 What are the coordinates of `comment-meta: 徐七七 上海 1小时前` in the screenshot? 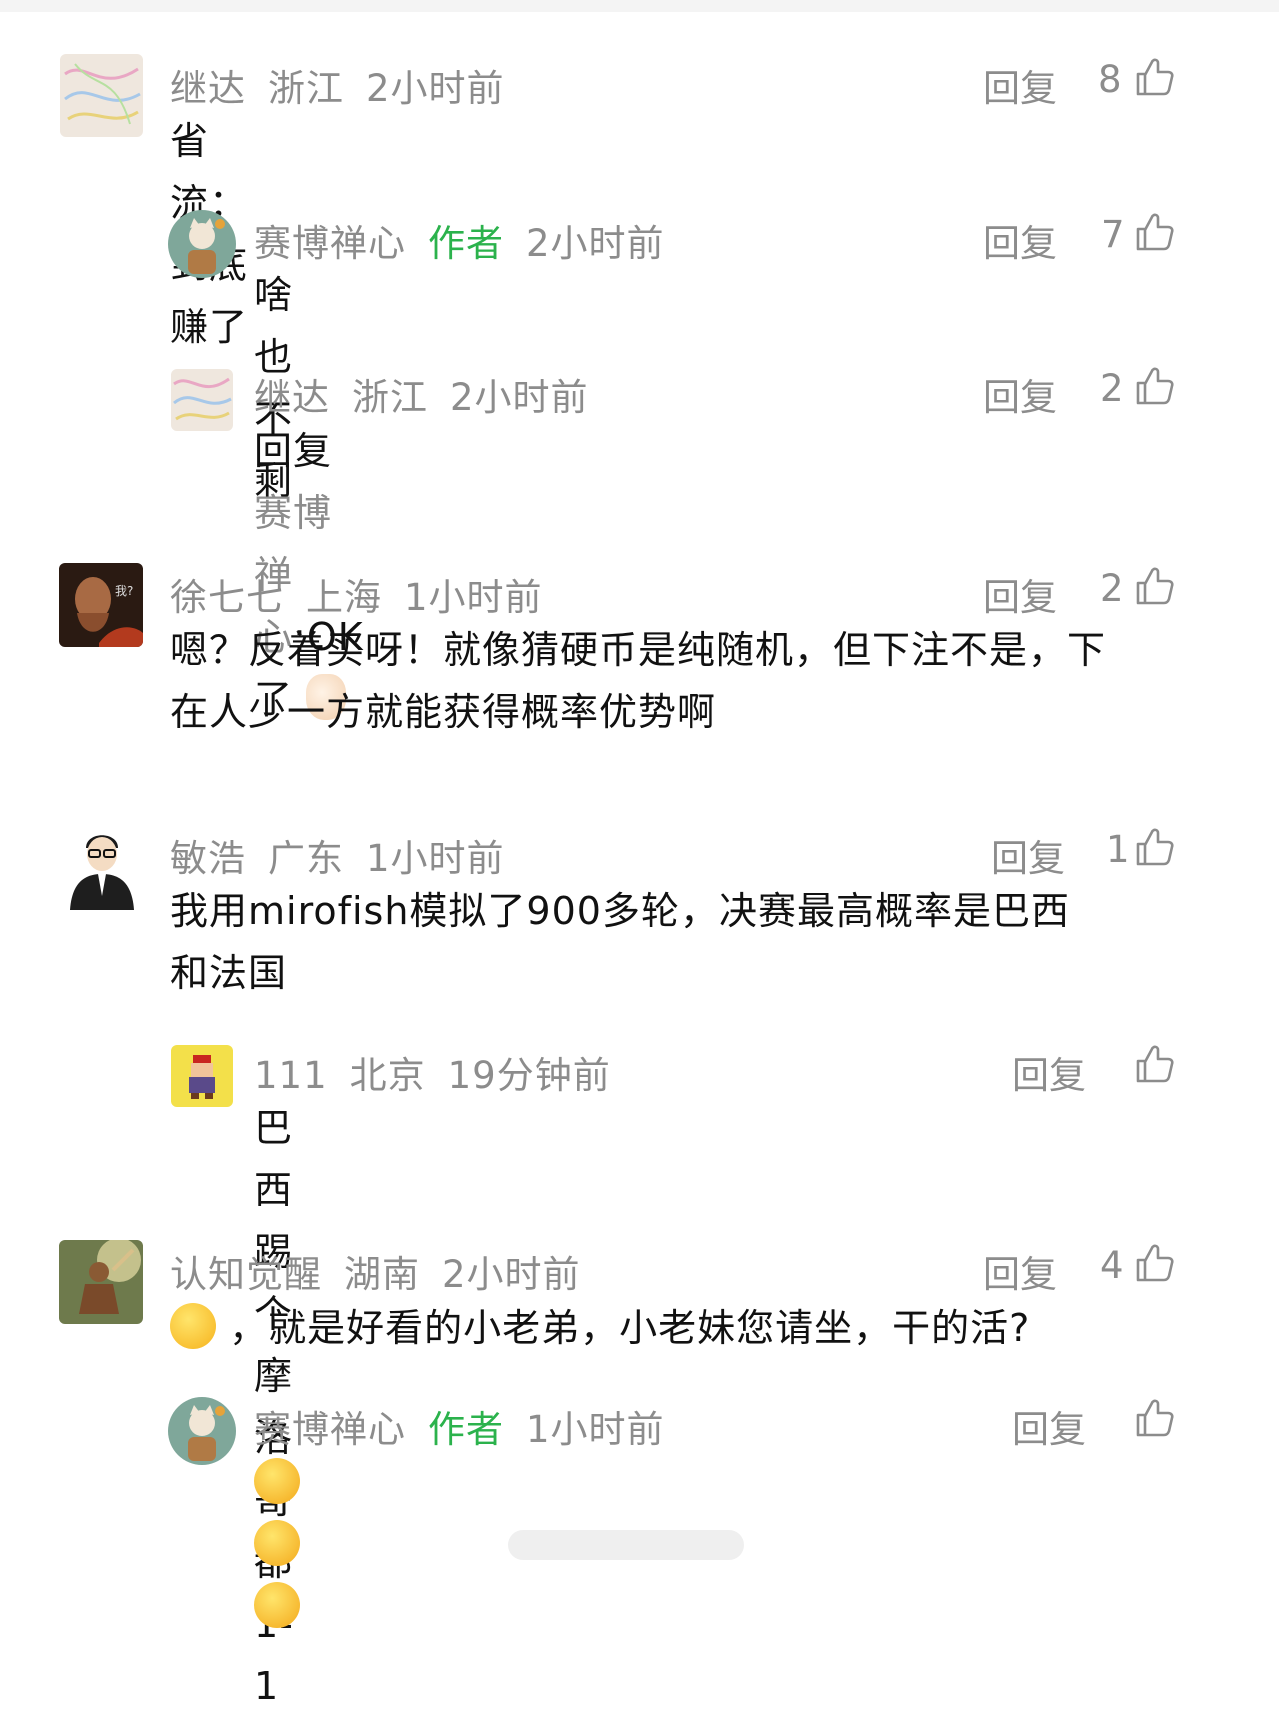 It's located at (367, 594).